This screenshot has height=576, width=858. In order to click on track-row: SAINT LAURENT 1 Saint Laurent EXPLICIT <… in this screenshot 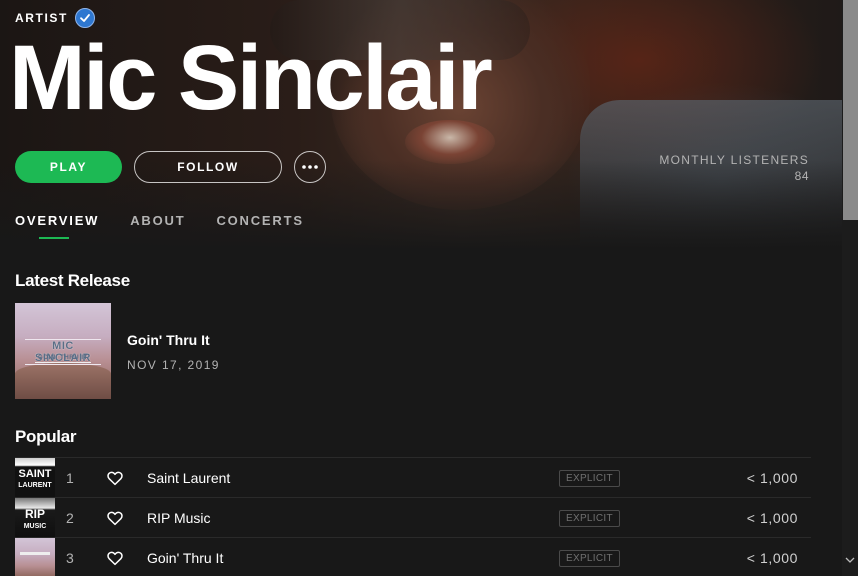, I will do `click(413, 477)`.